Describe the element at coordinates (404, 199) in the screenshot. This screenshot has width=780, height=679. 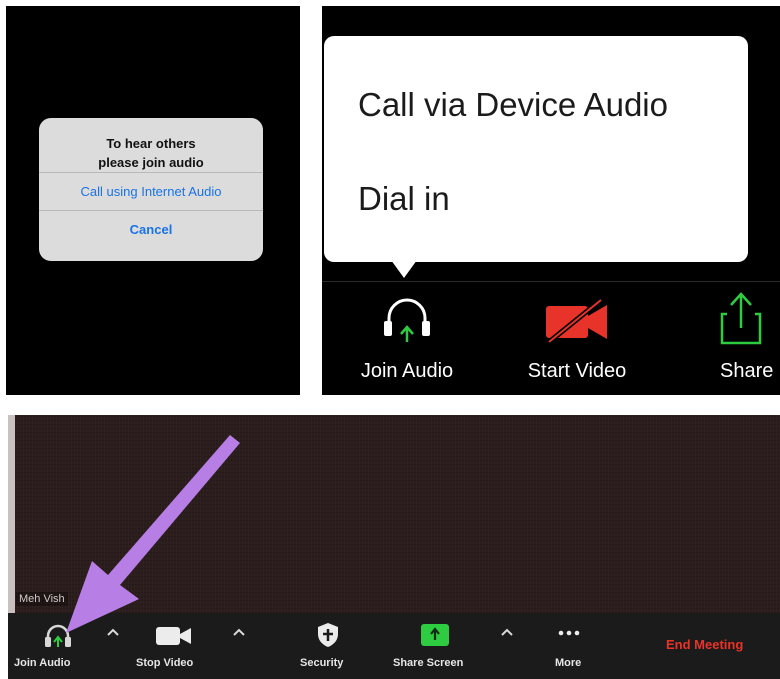
I see `dial-in-option: Dial in` at that location.